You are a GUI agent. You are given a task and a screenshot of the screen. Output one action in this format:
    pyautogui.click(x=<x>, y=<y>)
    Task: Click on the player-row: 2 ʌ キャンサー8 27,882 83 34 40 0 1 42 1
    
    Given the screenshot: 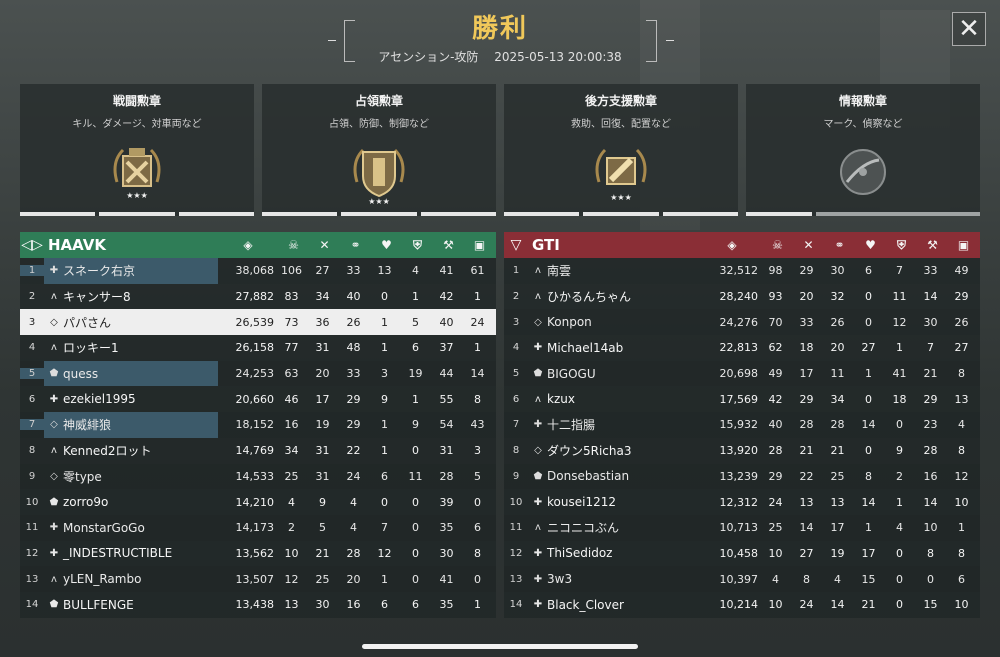 What is the action you would take?
    pyautogui.click(x=258, y=296)
    